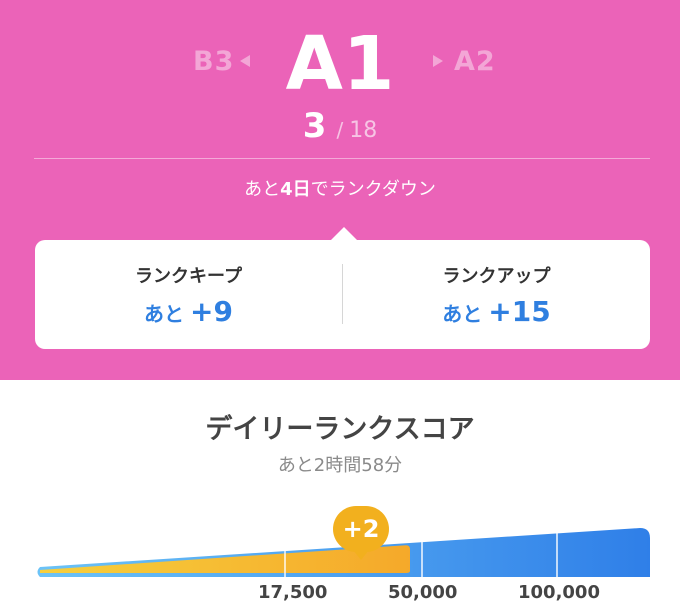  I want to click on rank-position: 3 /18, so click(340, 129).